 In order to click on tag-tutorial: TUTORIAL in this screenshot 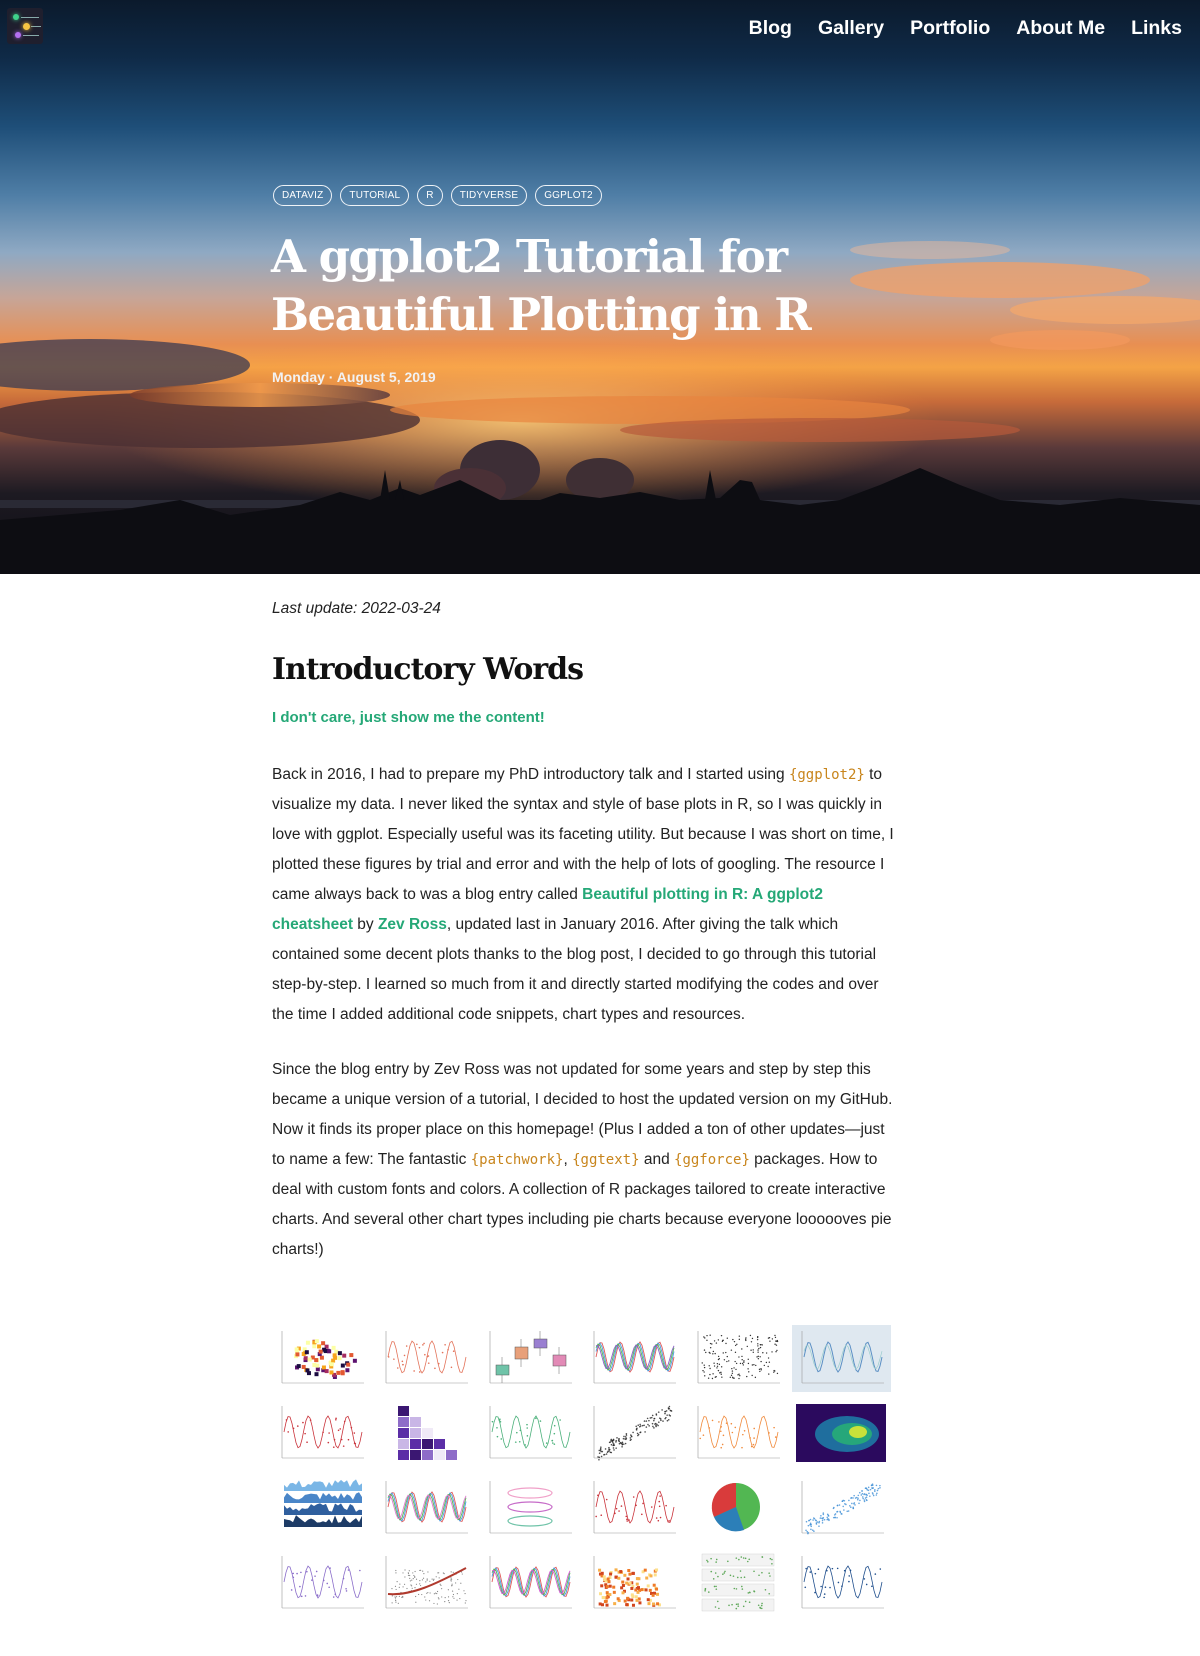, I will do `click(375, 195)`.